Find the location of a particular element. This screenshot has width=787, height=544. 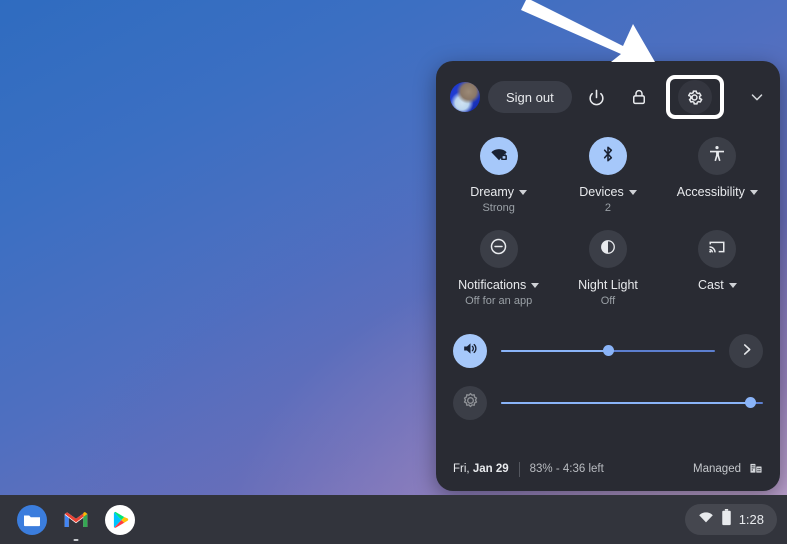

chevron-right-icon is located at coordinates (746, 351).